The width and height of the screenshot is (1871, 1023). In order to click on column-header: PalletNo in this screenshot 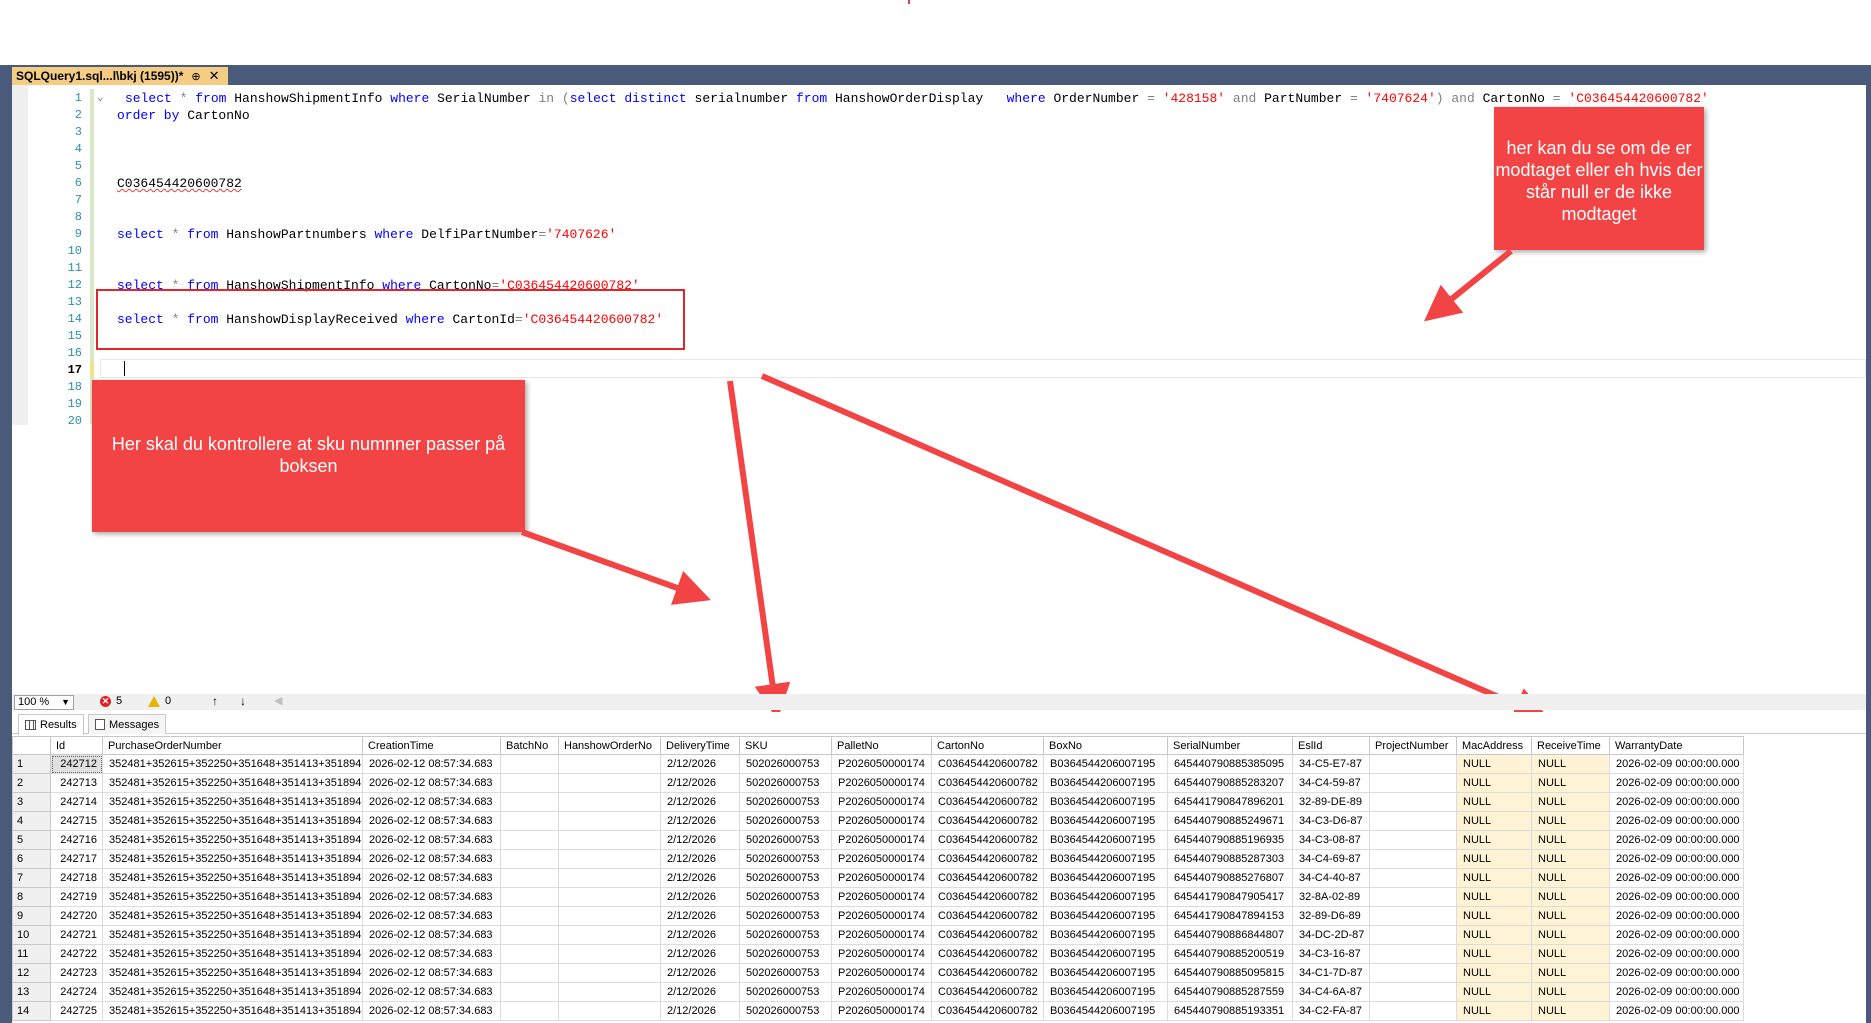, I will do `click(881, 745)`.